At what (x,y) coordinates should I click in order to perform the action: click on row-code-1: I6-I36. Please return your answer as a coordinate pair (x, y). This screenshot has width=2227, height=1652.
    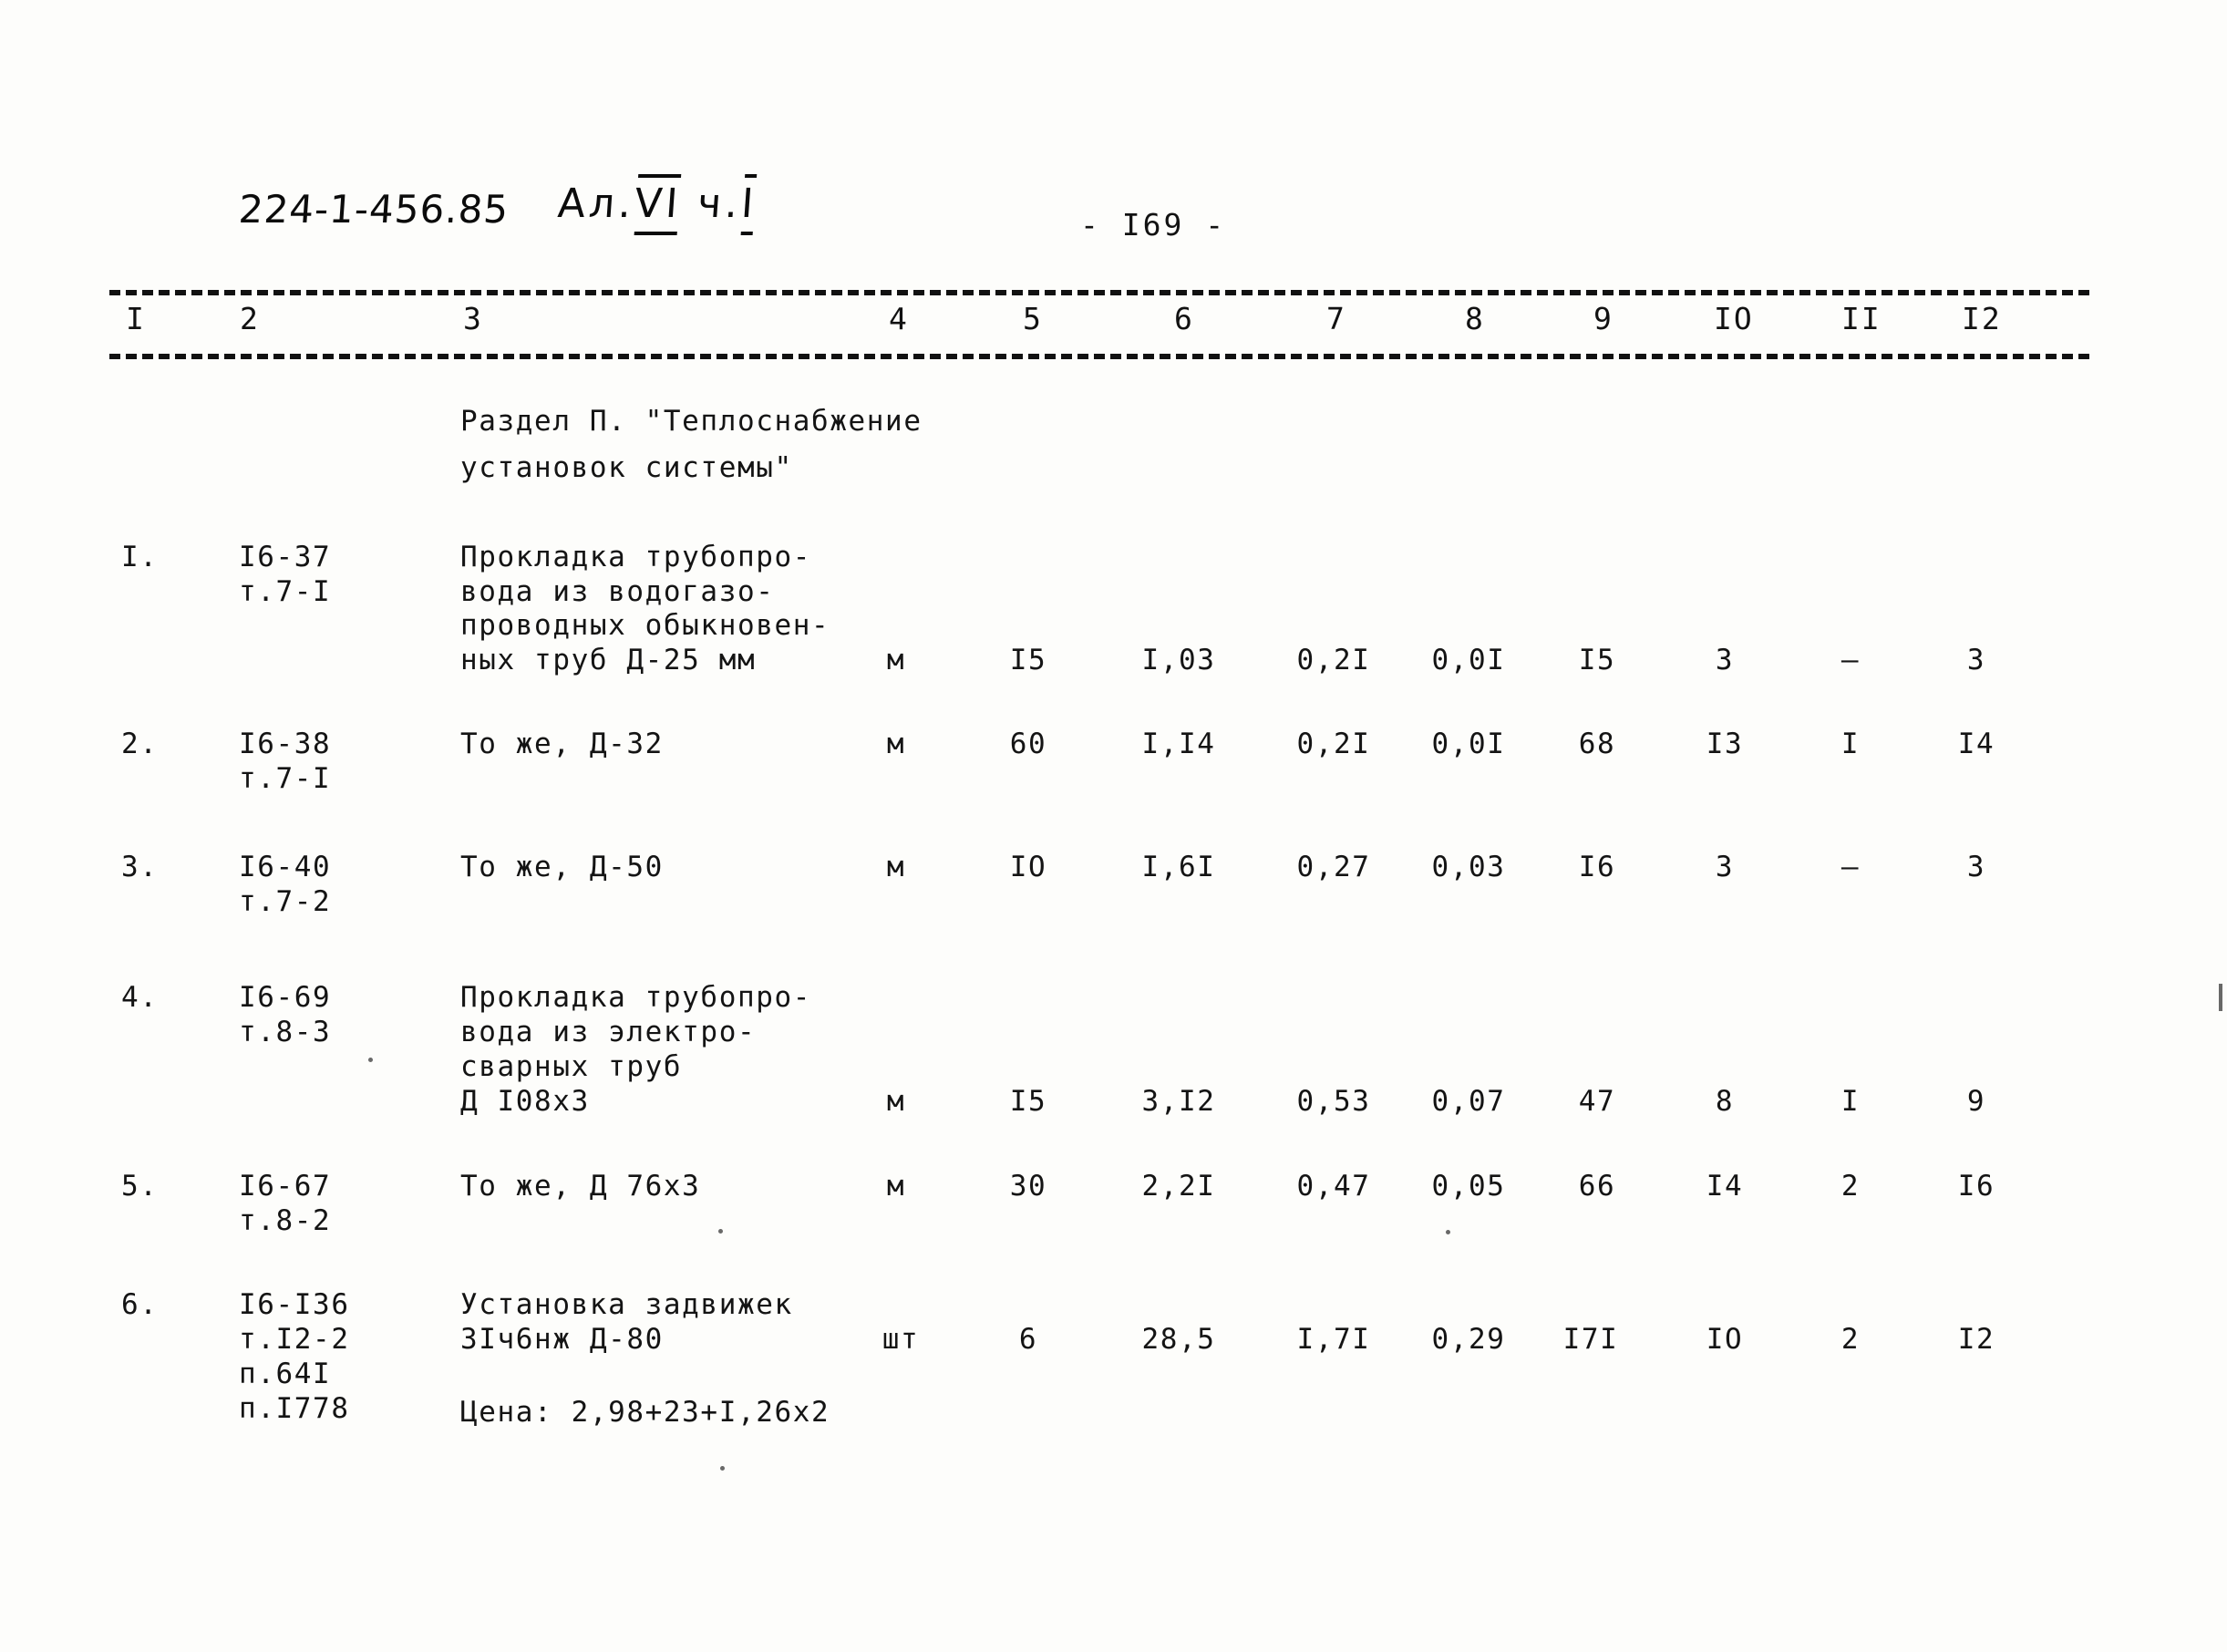
    Looking at the image, I should click on (294, 1304).